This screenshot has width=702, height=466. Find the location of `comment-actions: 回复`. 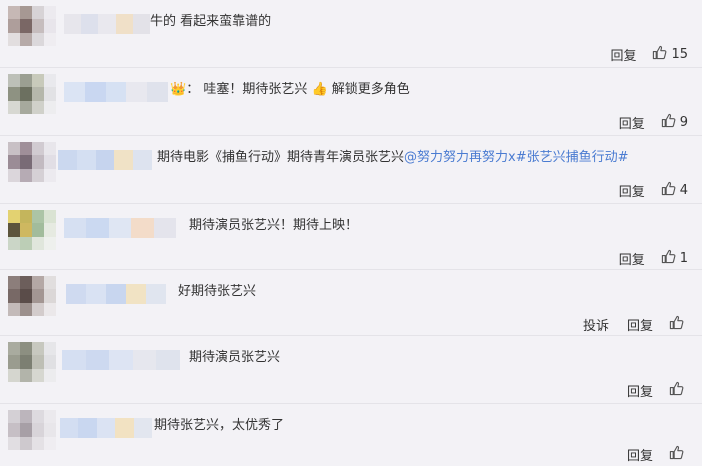

comment-actions: 回复 is located at coordinates (648, 454).